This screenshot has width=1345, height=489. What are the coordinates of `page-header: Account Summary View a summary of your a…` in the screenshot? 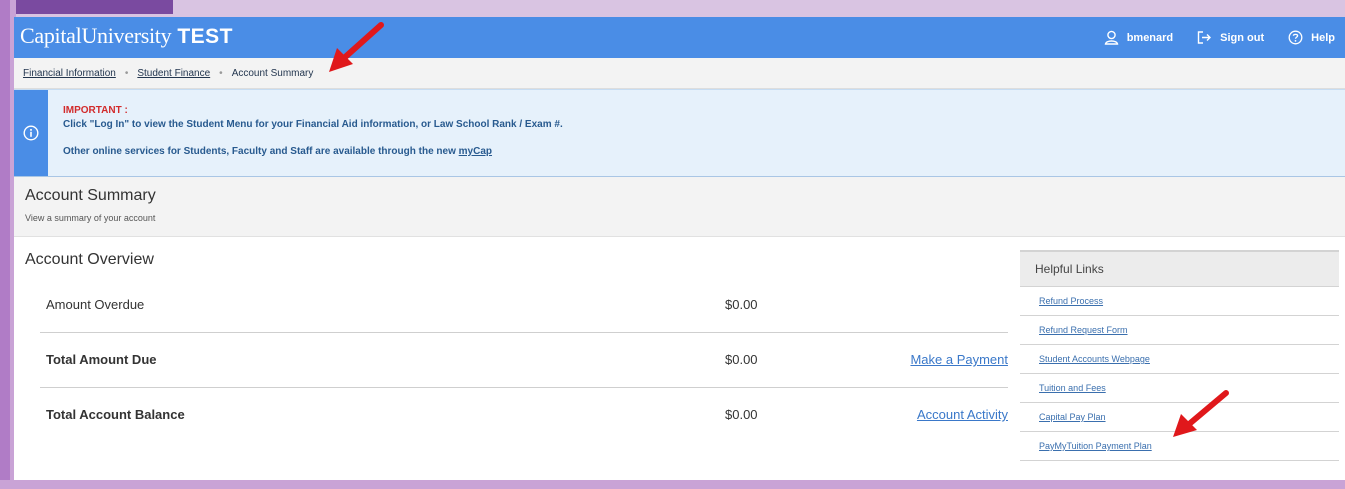 It's located at (679, 207).